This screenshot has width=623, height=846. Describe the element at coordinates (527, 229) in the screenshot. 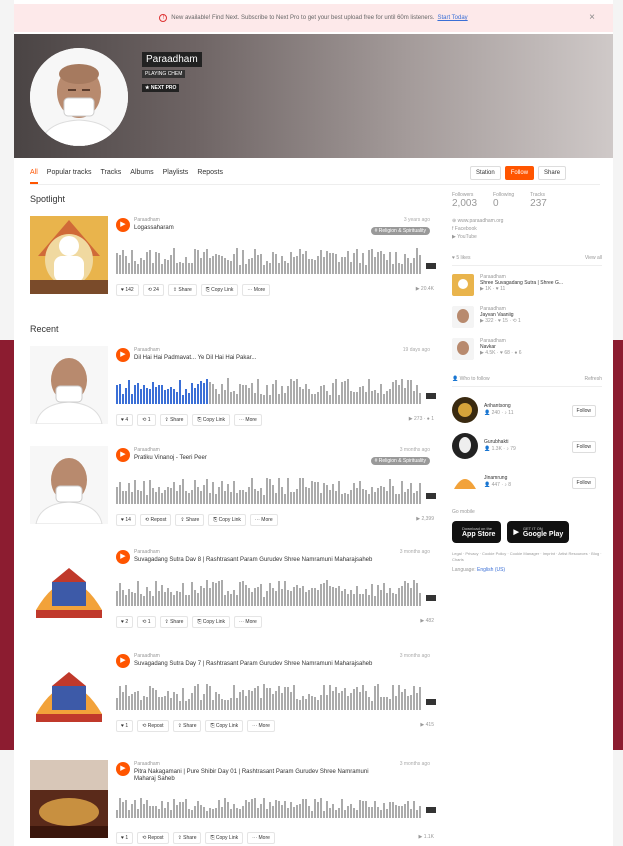

I see `facebook-link: f Facebook` at that location.